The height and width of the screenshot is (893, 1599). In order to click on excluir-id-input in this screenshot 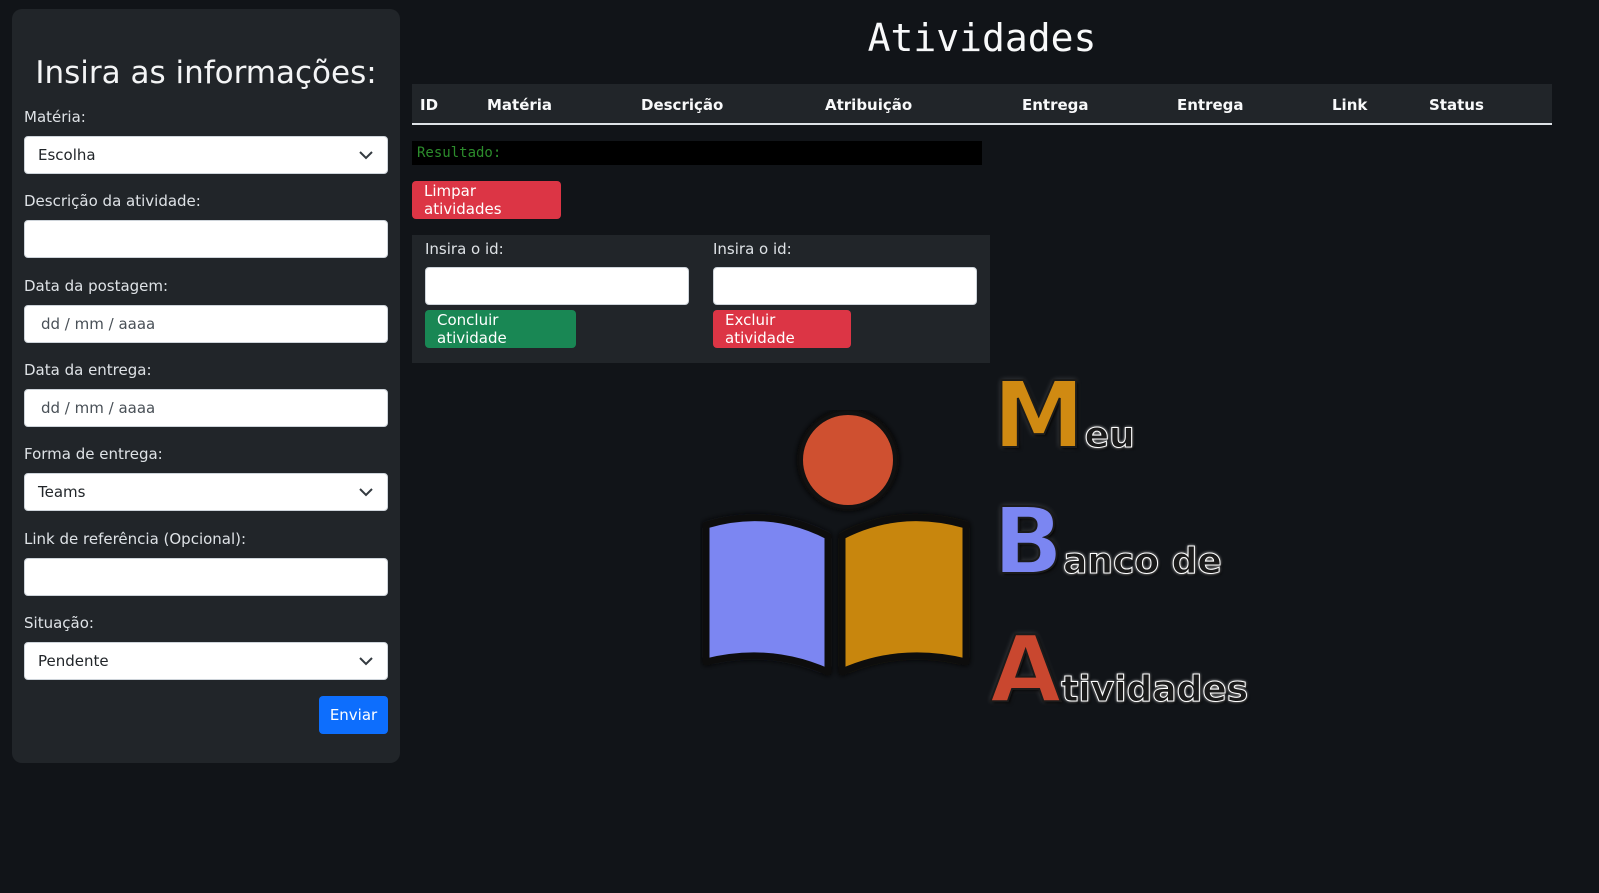, I will do `click(845, 286)`.